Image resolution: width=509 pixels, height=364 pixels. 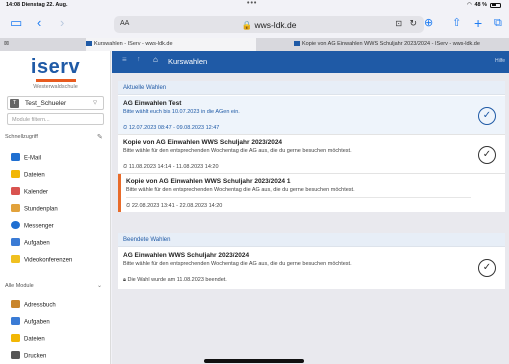 What do you see at coordinates (311, 88) in the screenshot?
I see `current-elections-heading: Aktuelle Wahlen` at bounding box center [311, 88].